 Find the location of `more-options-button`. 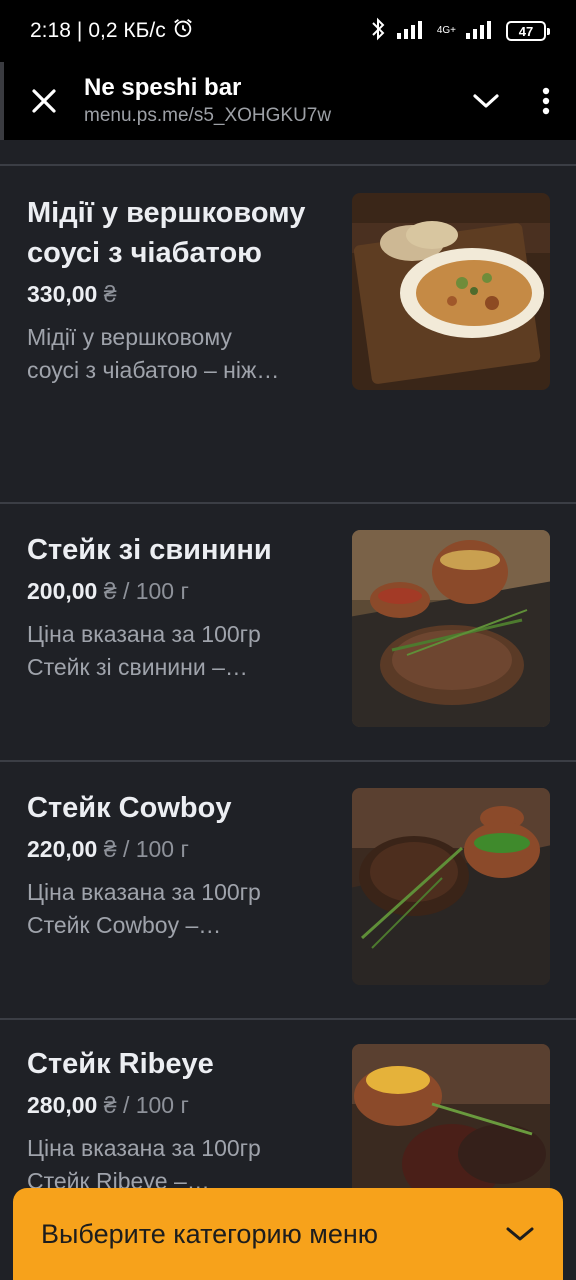

more-options-button is located at coordinates (546, 101).